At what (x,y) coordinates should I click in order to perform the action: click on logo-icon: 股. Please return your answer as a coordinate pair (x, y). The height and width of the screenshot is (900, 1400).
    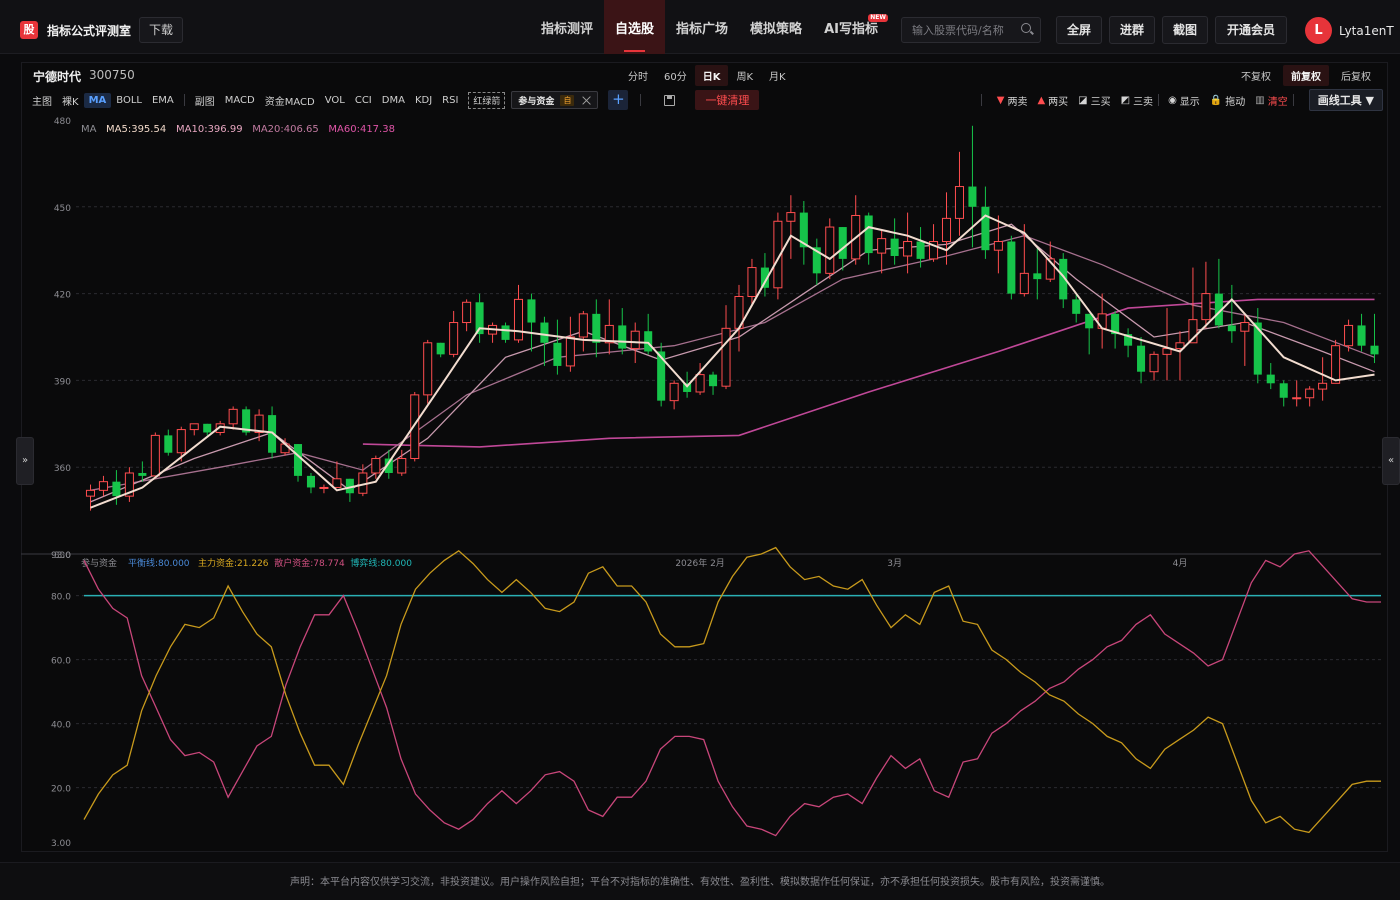
    Looking at the image, I should click on (29, 30).